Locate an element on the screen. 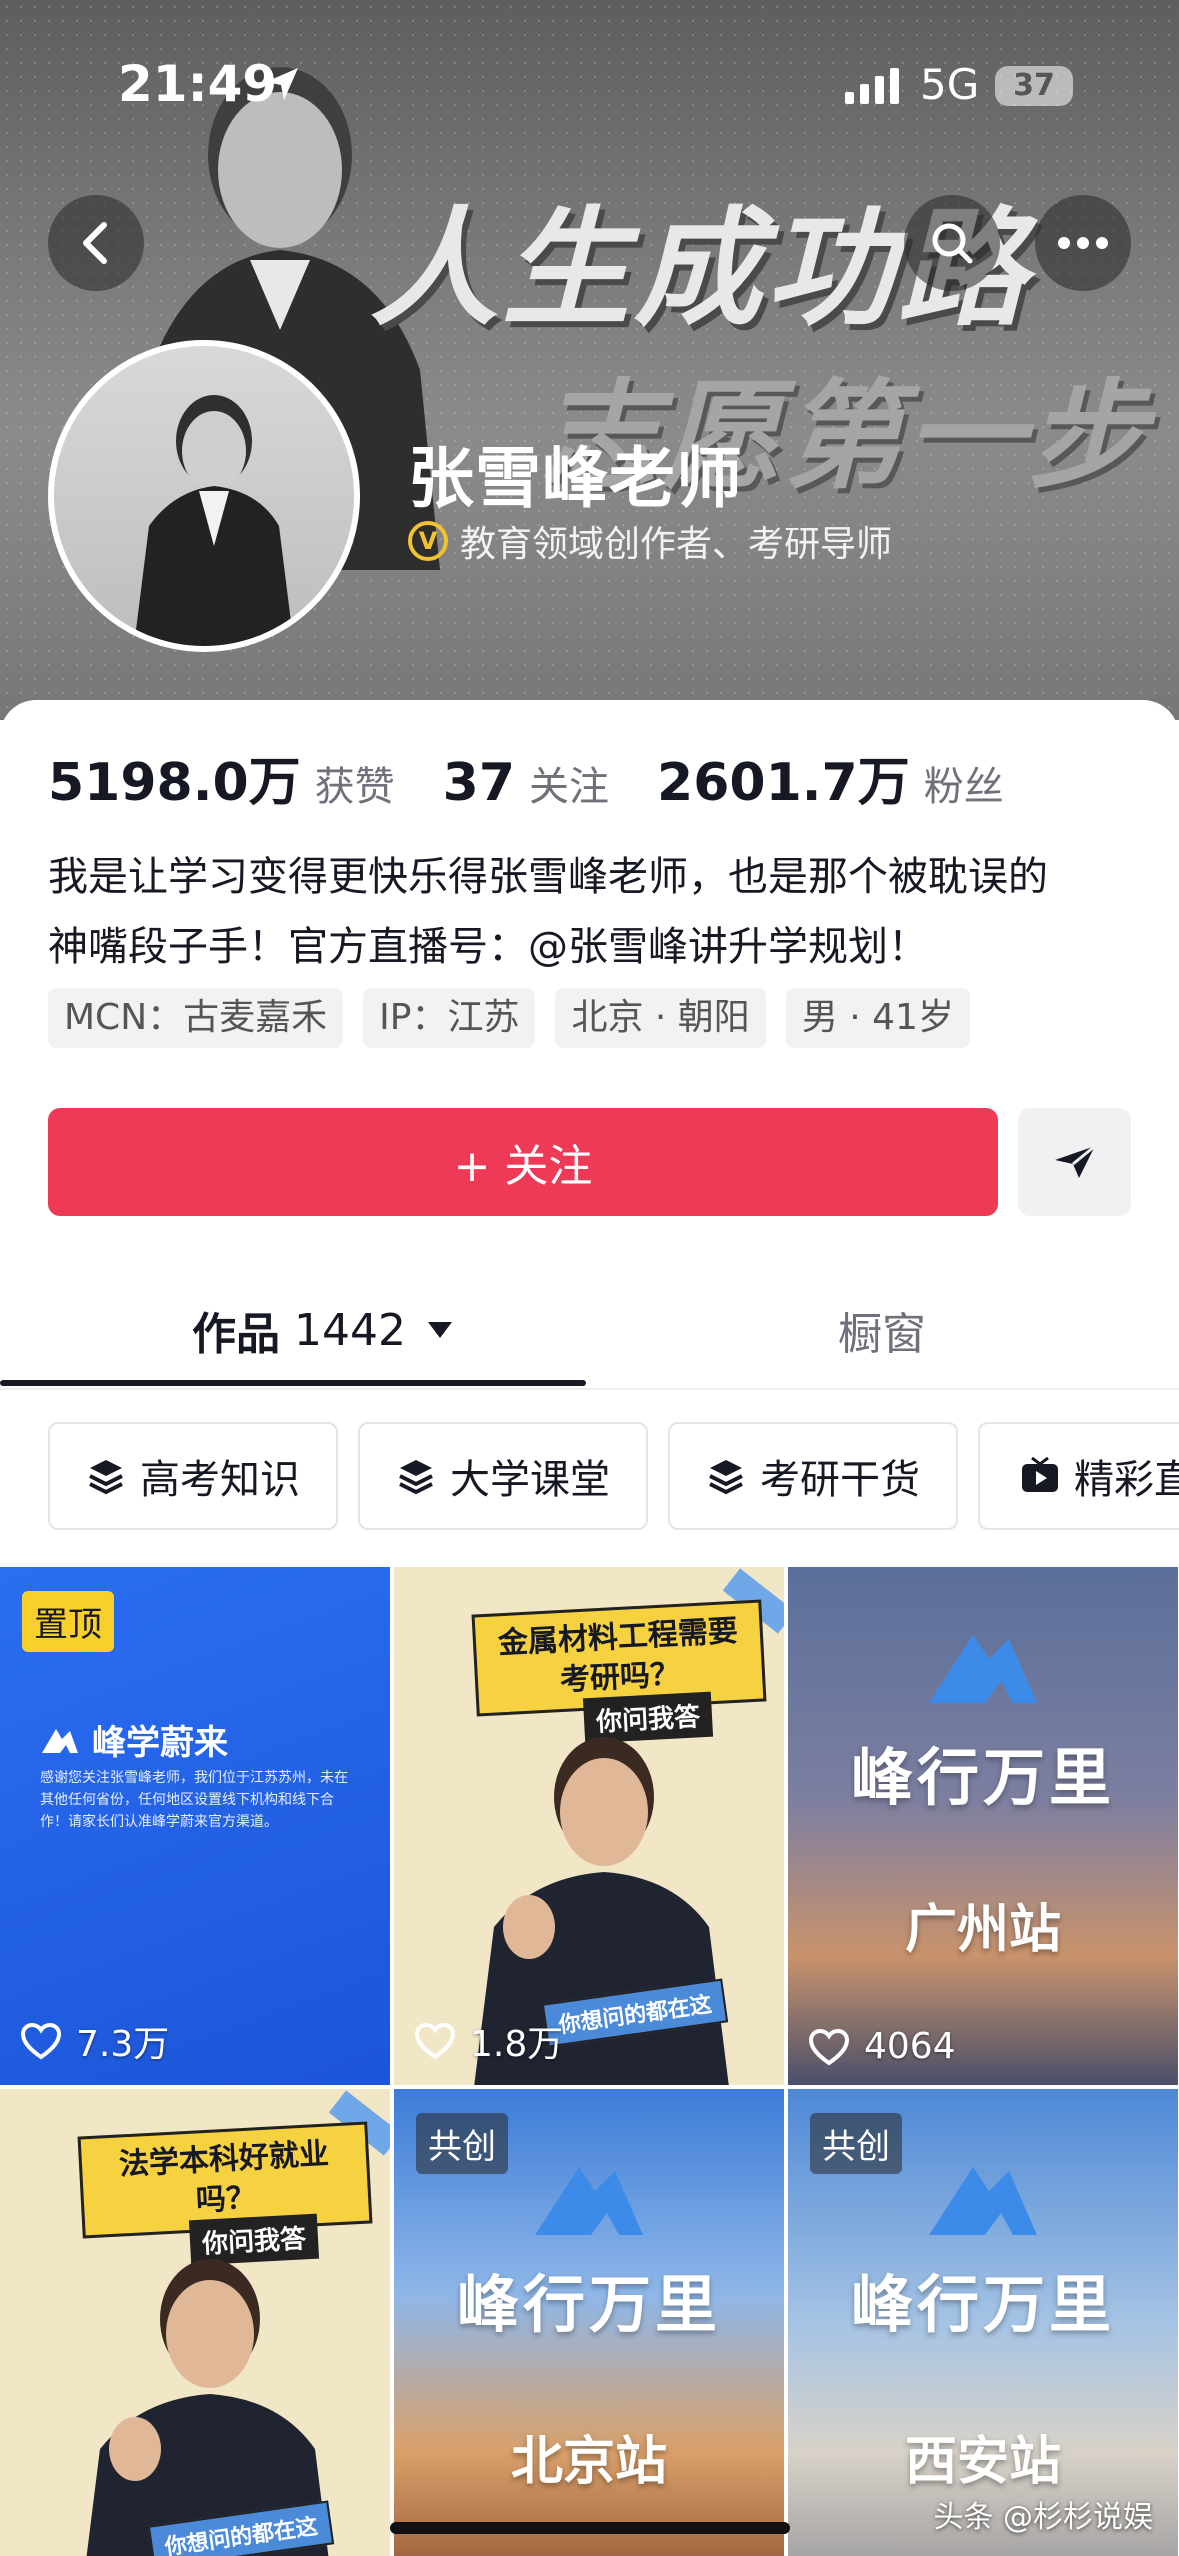  video-city: 北京站 is located at coordinates (588, 2462).